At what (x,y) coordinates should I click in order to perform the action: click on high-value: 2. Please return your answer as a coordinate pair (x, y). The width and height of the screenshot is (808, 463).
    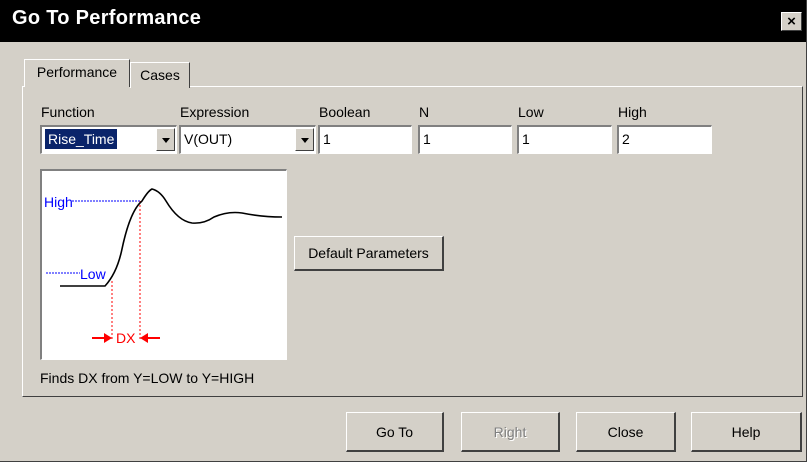
    Looking at the image, I should click on (626, 139).